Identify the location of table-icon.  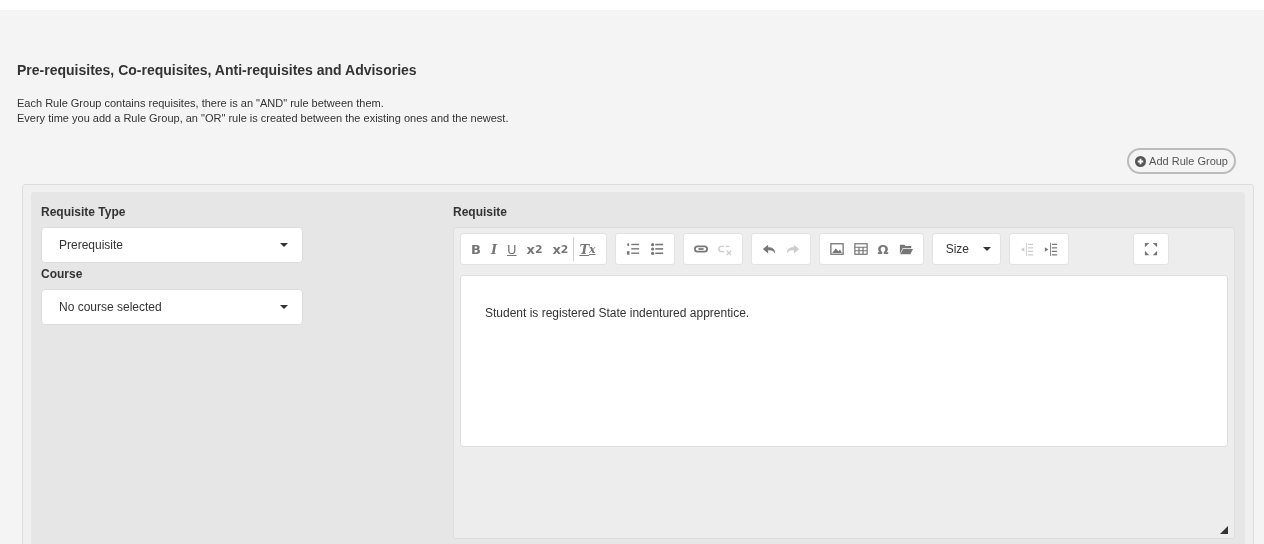
(860, 249).